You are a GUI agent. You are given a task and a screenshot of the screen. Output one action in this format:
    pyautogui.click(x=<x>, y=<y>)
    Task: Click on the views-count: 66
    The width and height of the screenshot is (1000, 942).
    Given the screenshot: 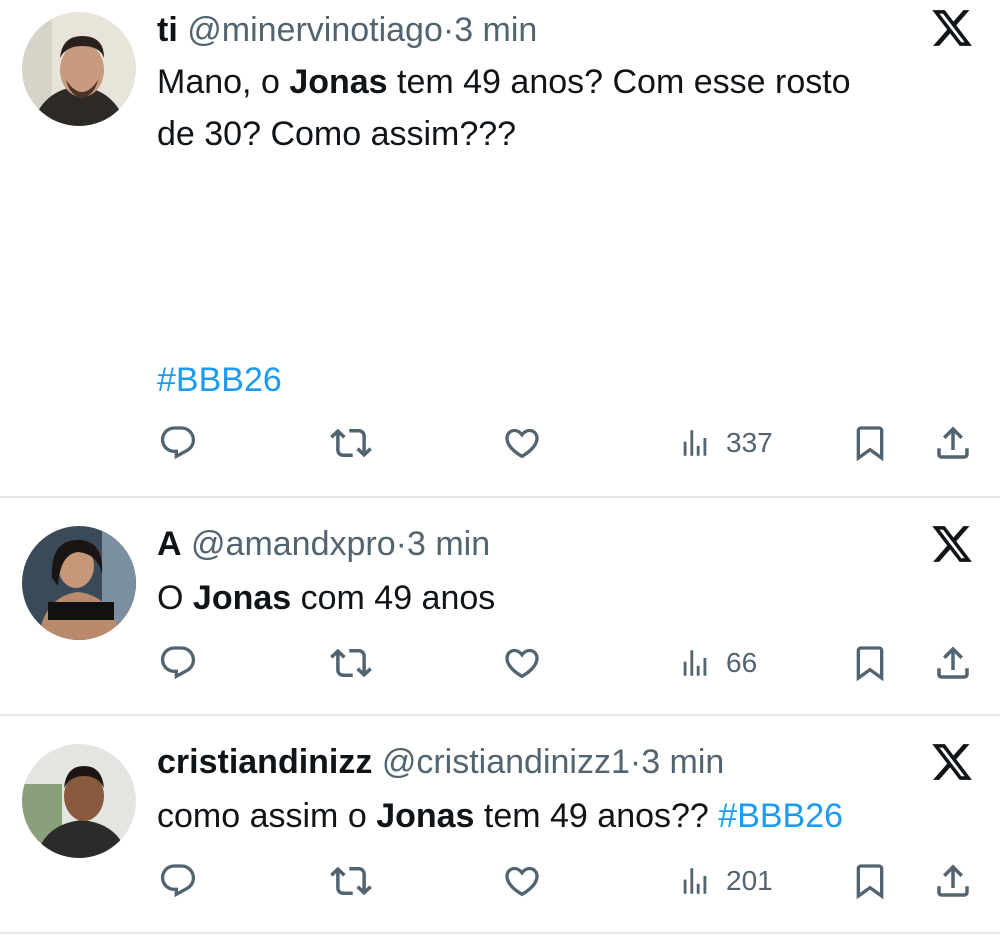 What is the action you would take?
    pyautogui.click(x=742, y=662)
    